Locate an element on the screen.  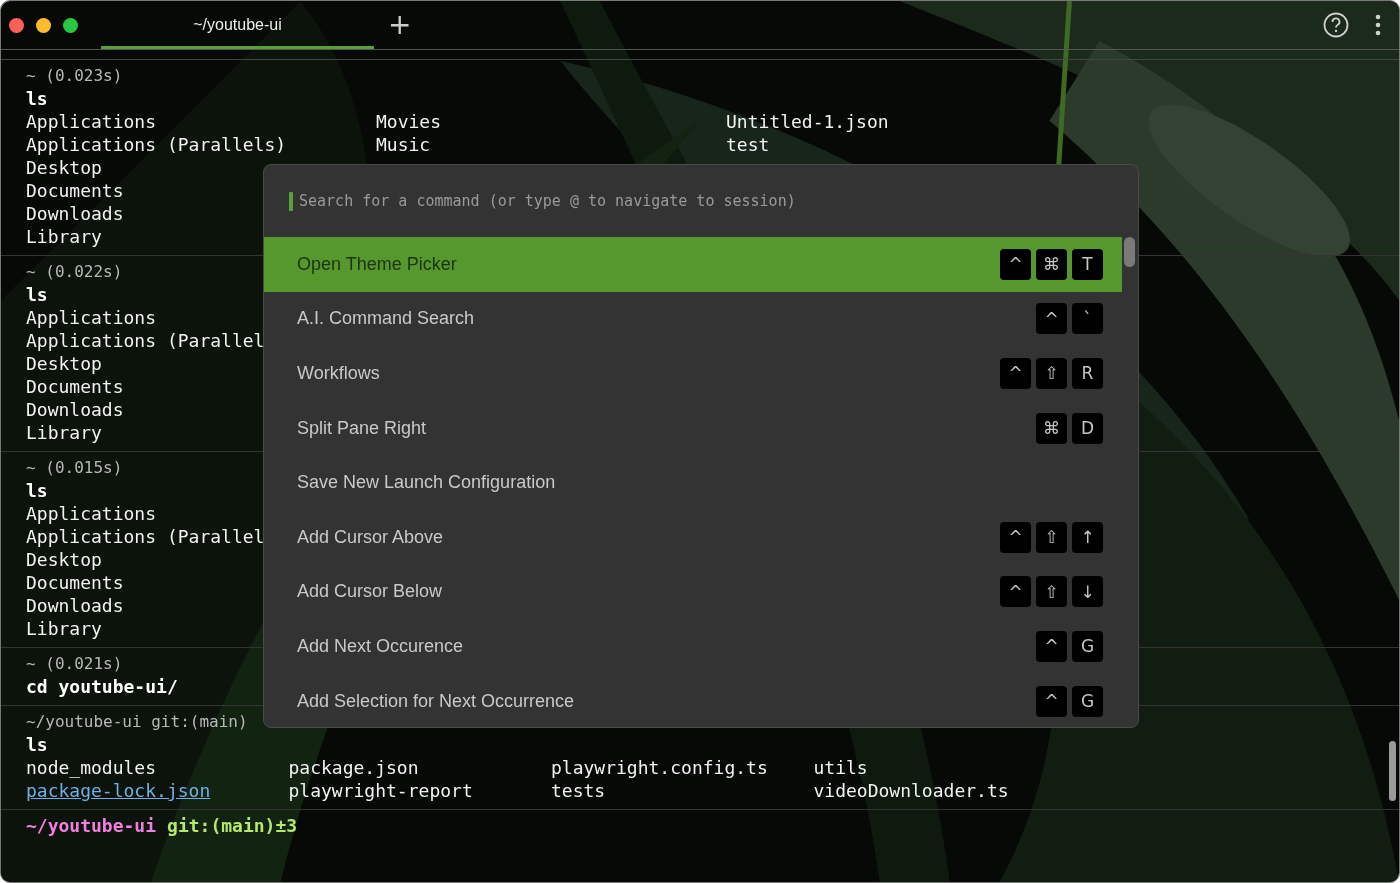
command-label: Split Pane Right is located at coordinates (362, 428).